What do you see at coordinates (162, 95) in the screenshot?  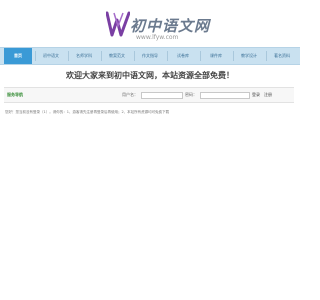 I see `username-input` at bounding box center [162, 95].